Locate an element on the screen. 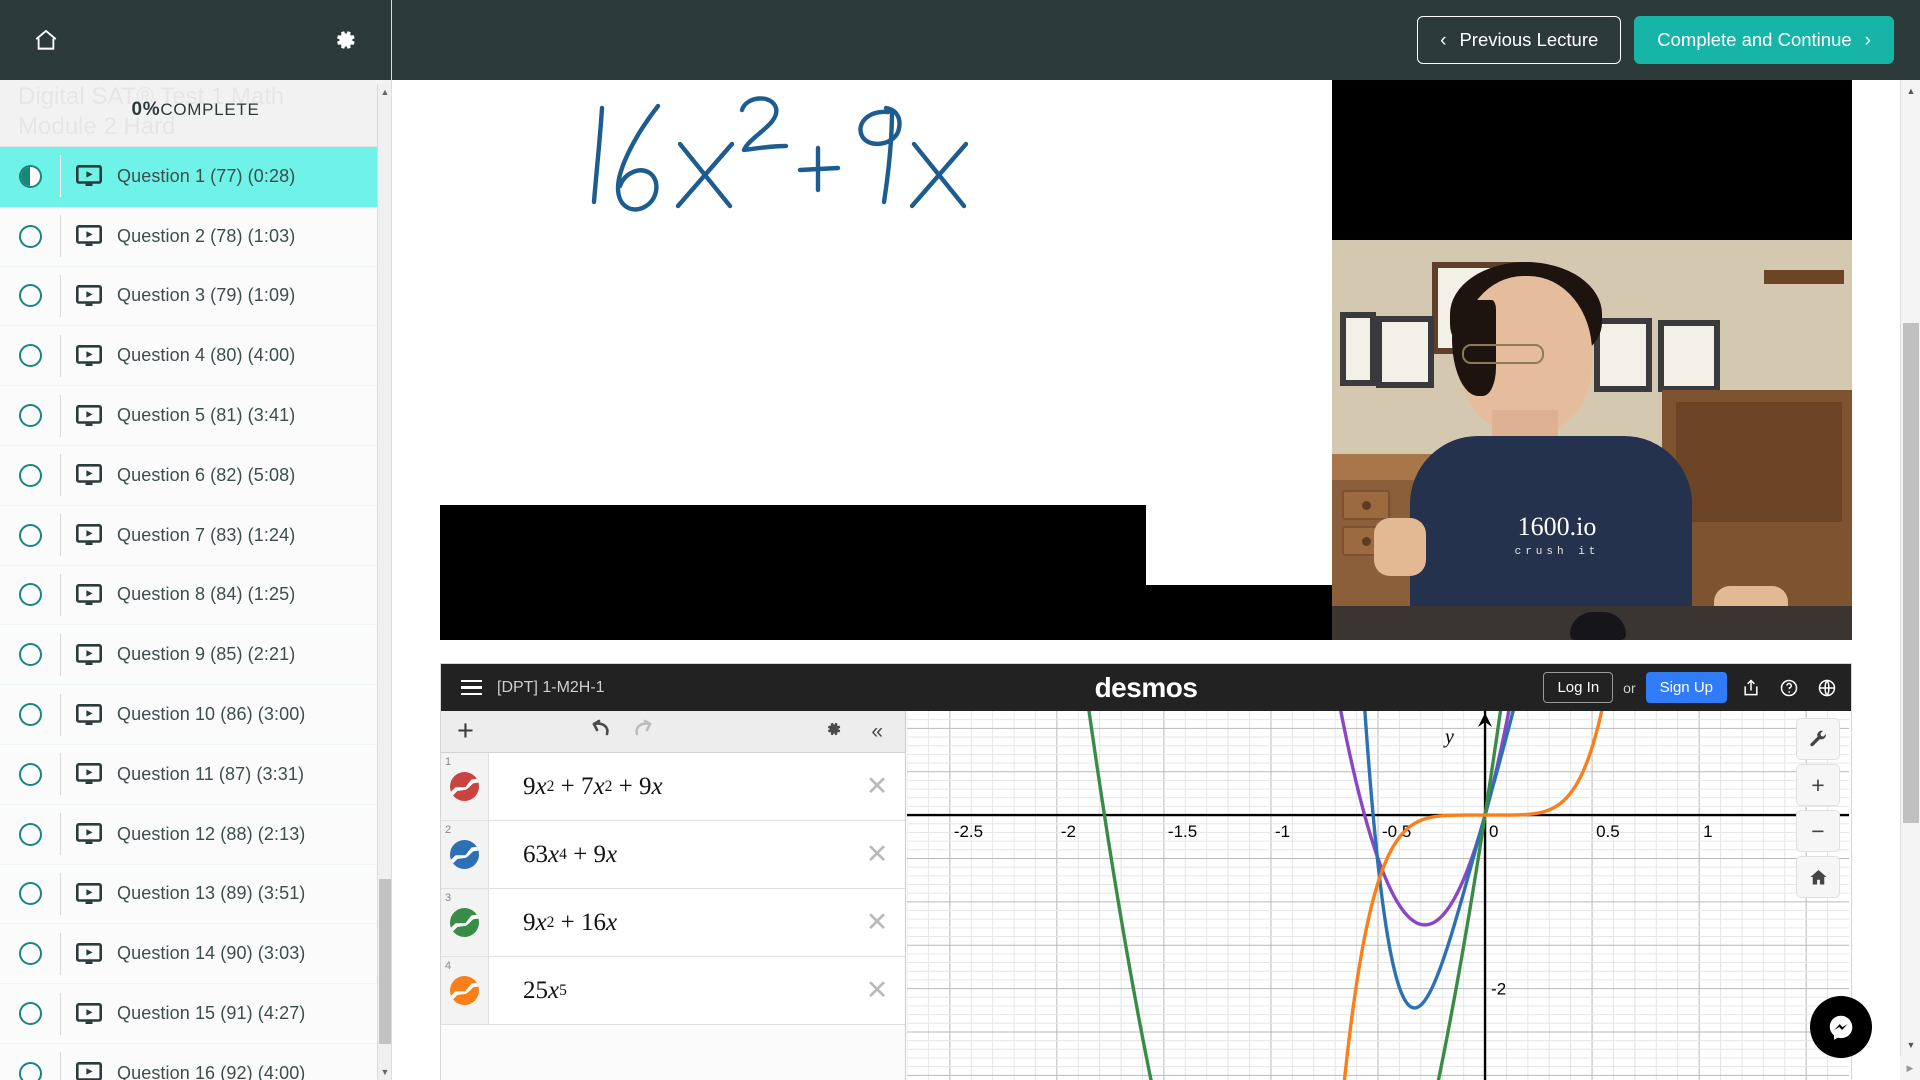  lecture-item: Question 12 (88) (2:13) is located at coordinates (195, 834).